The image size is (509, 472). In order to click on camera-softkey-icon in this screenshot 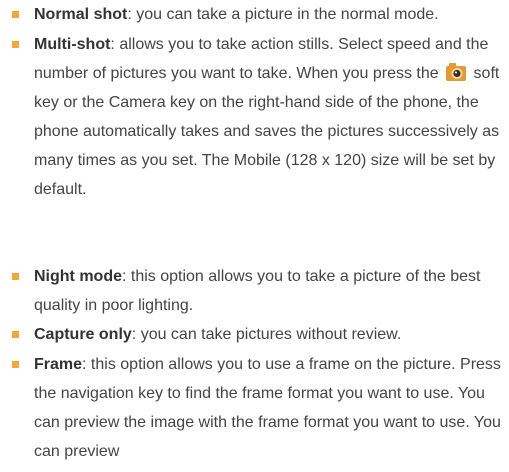, I will do `click(456, 72)`.